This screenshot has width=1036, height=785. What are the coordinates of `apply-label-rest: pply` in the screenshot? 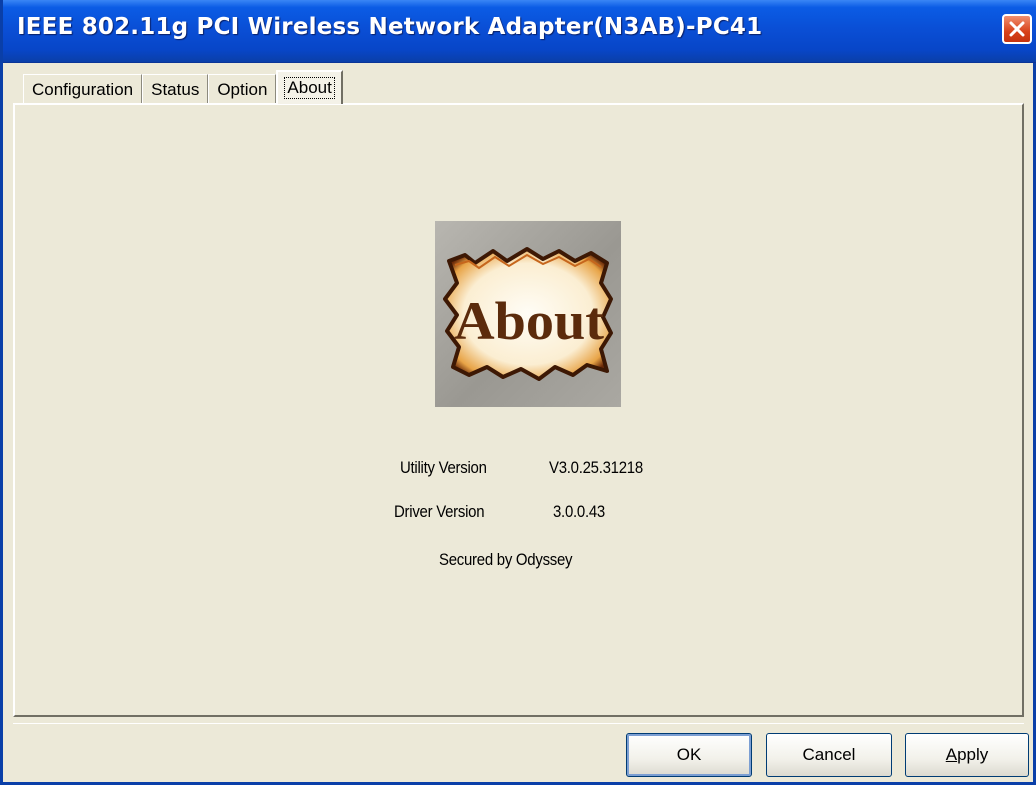 It's located at (973, 754).